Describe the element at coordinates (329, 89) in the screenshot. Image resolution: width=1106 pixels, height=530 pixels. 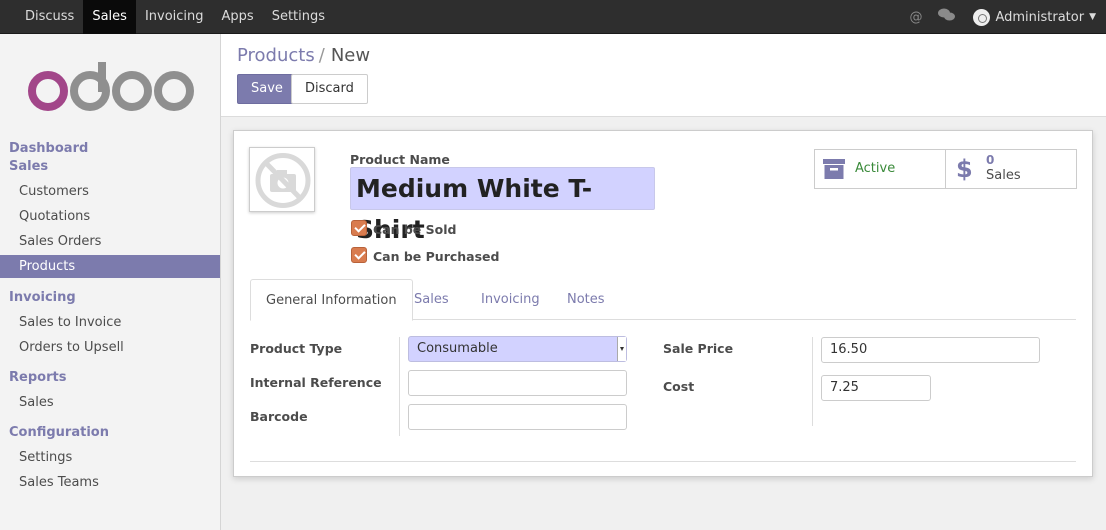
I see `discard-button: Discard` at that location.